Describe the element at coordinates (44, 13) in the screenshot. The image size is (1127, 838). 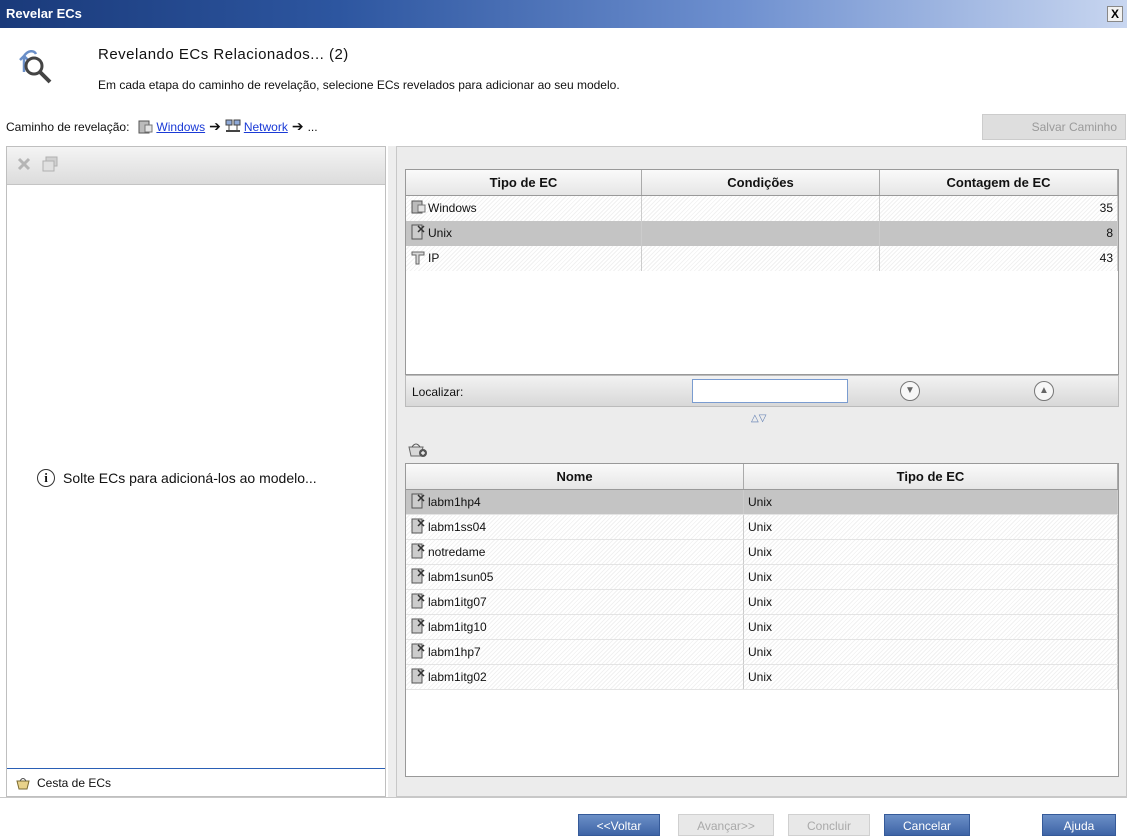
I see `window-title: Revelar ECs` at that location.